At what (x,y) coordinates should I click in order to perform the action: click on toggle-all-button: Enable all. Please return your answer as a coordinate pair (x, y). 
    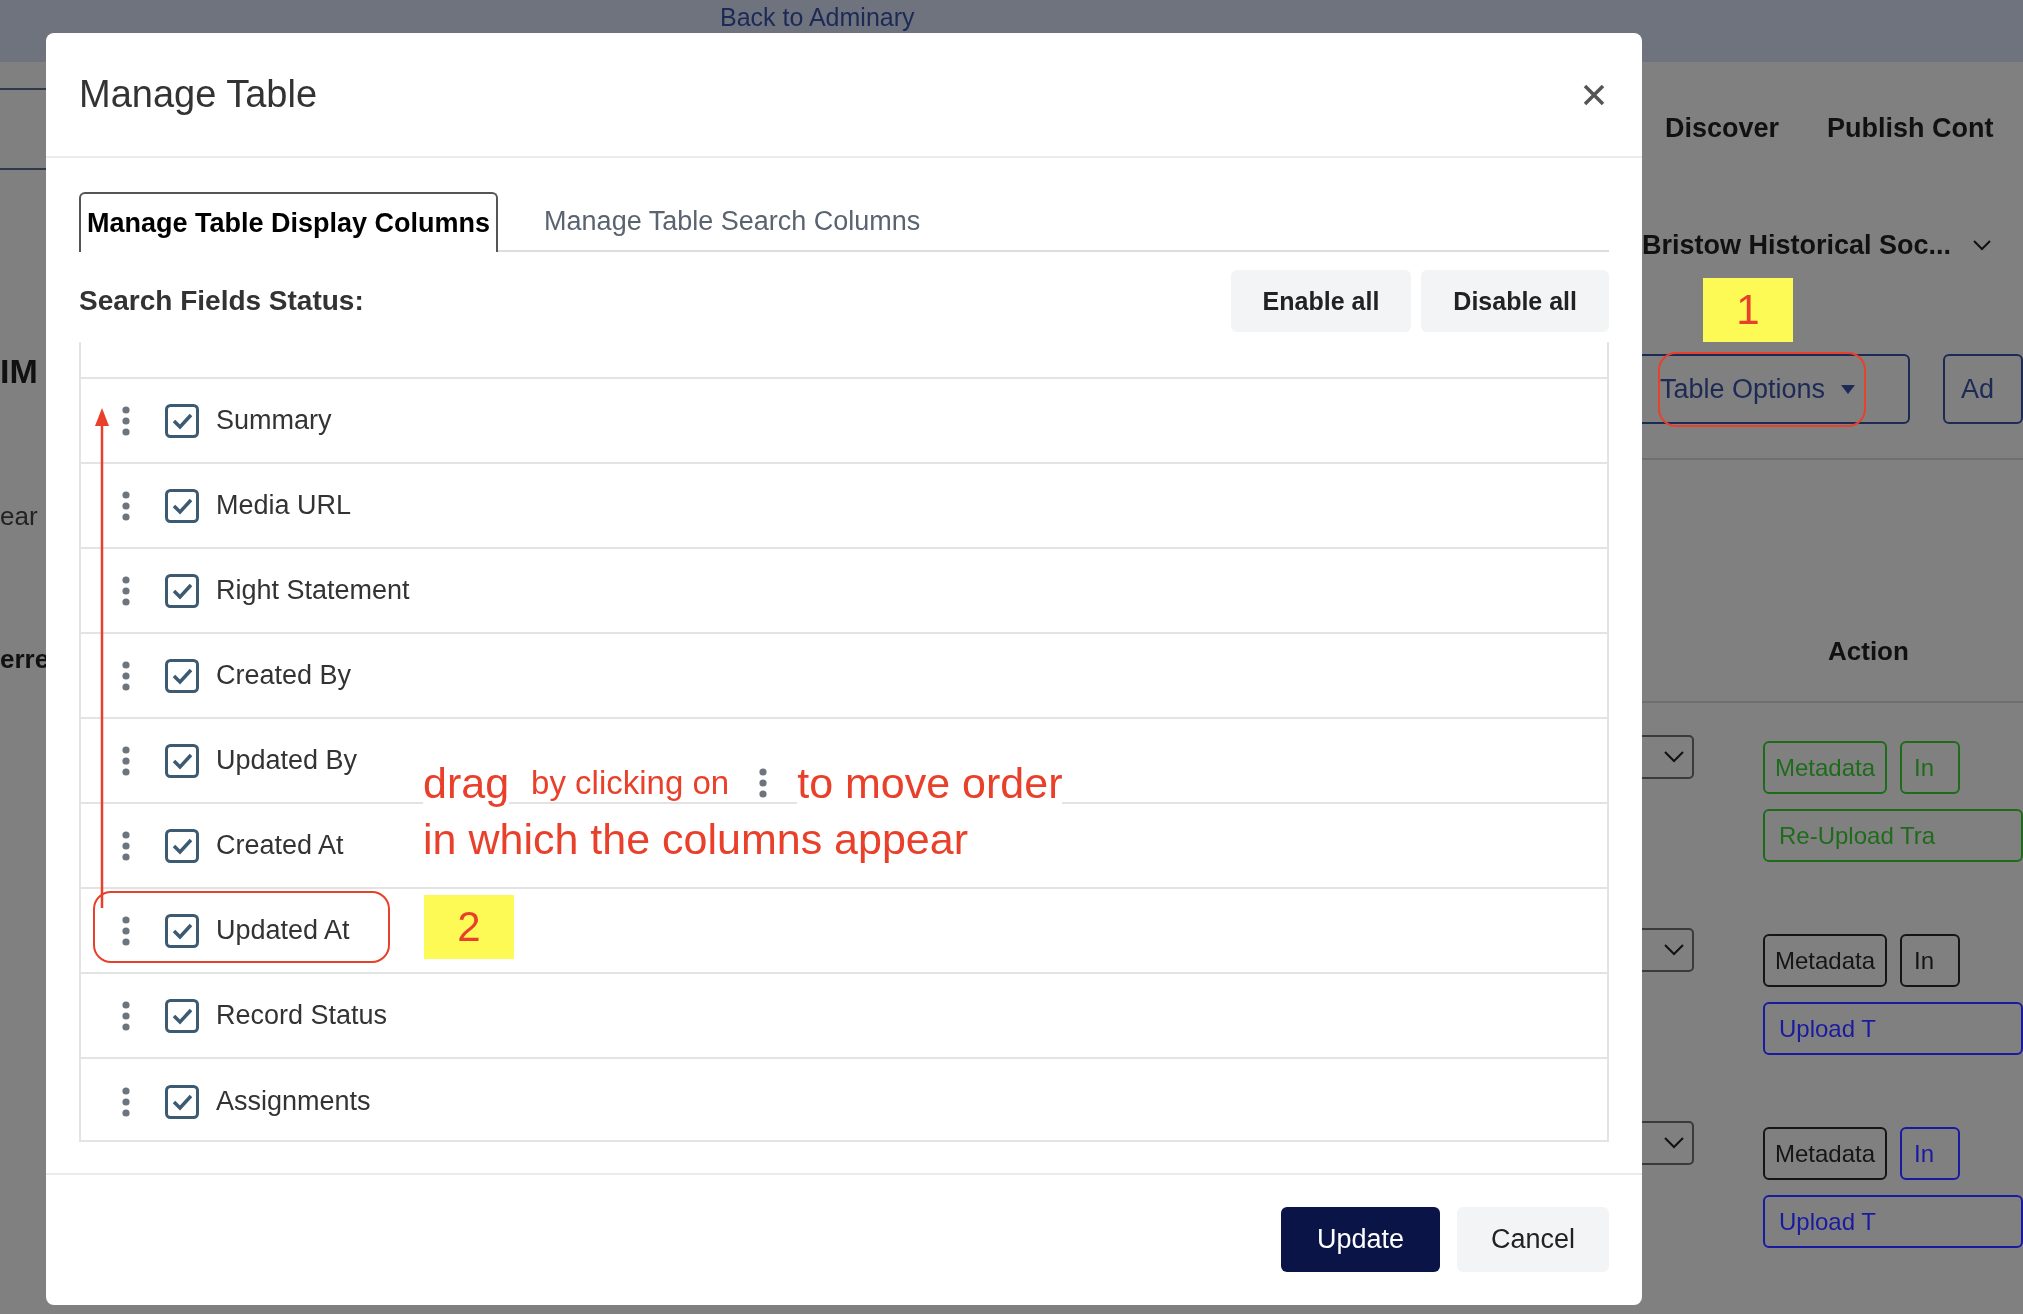
    Looking at the image, I should click on (1321, 301).